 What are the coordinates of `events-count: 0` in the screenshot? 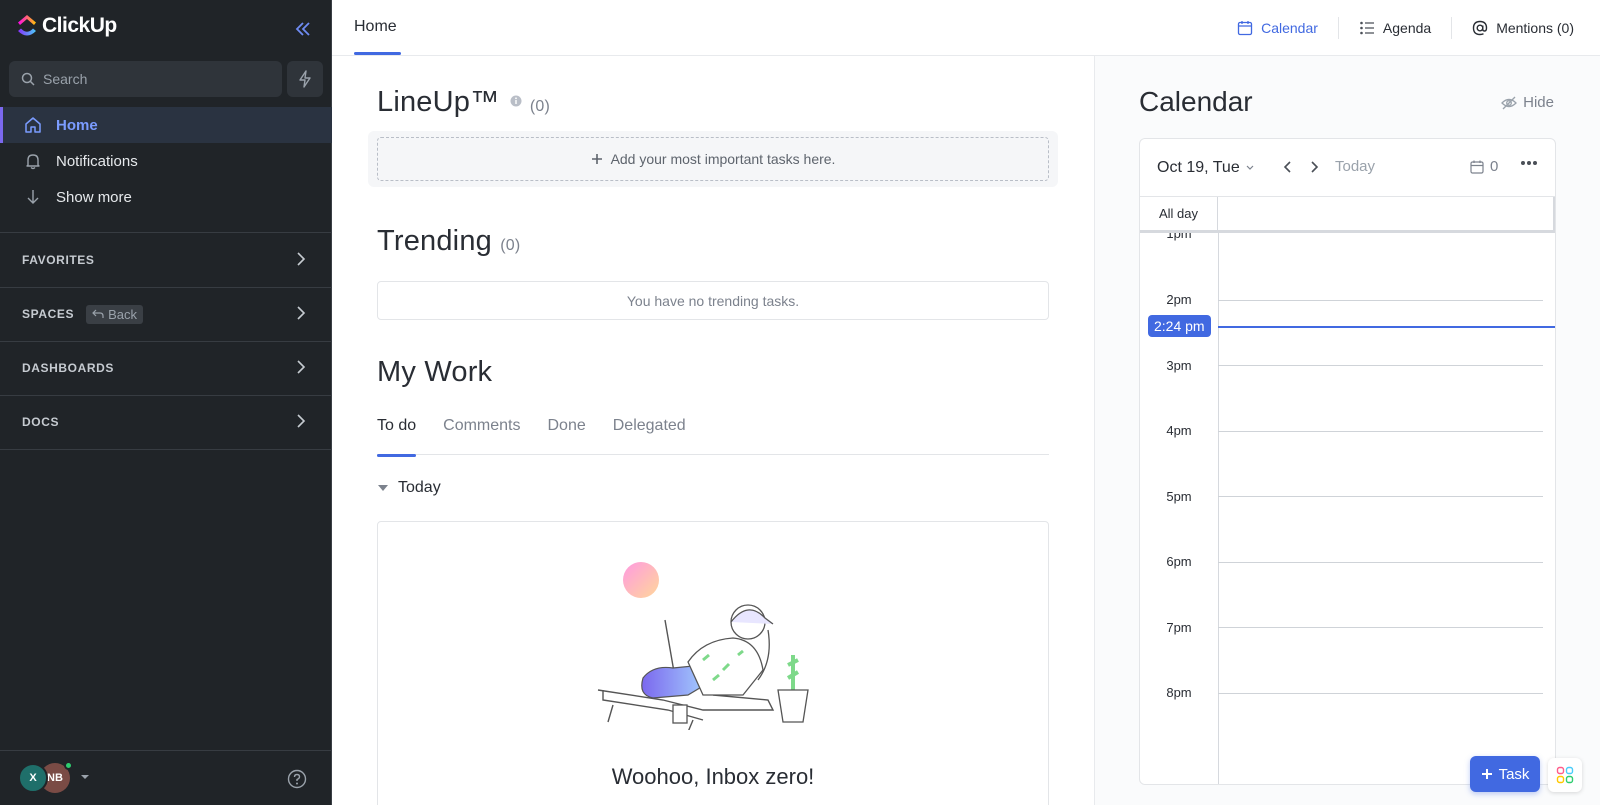 It's located at (1484, 166).